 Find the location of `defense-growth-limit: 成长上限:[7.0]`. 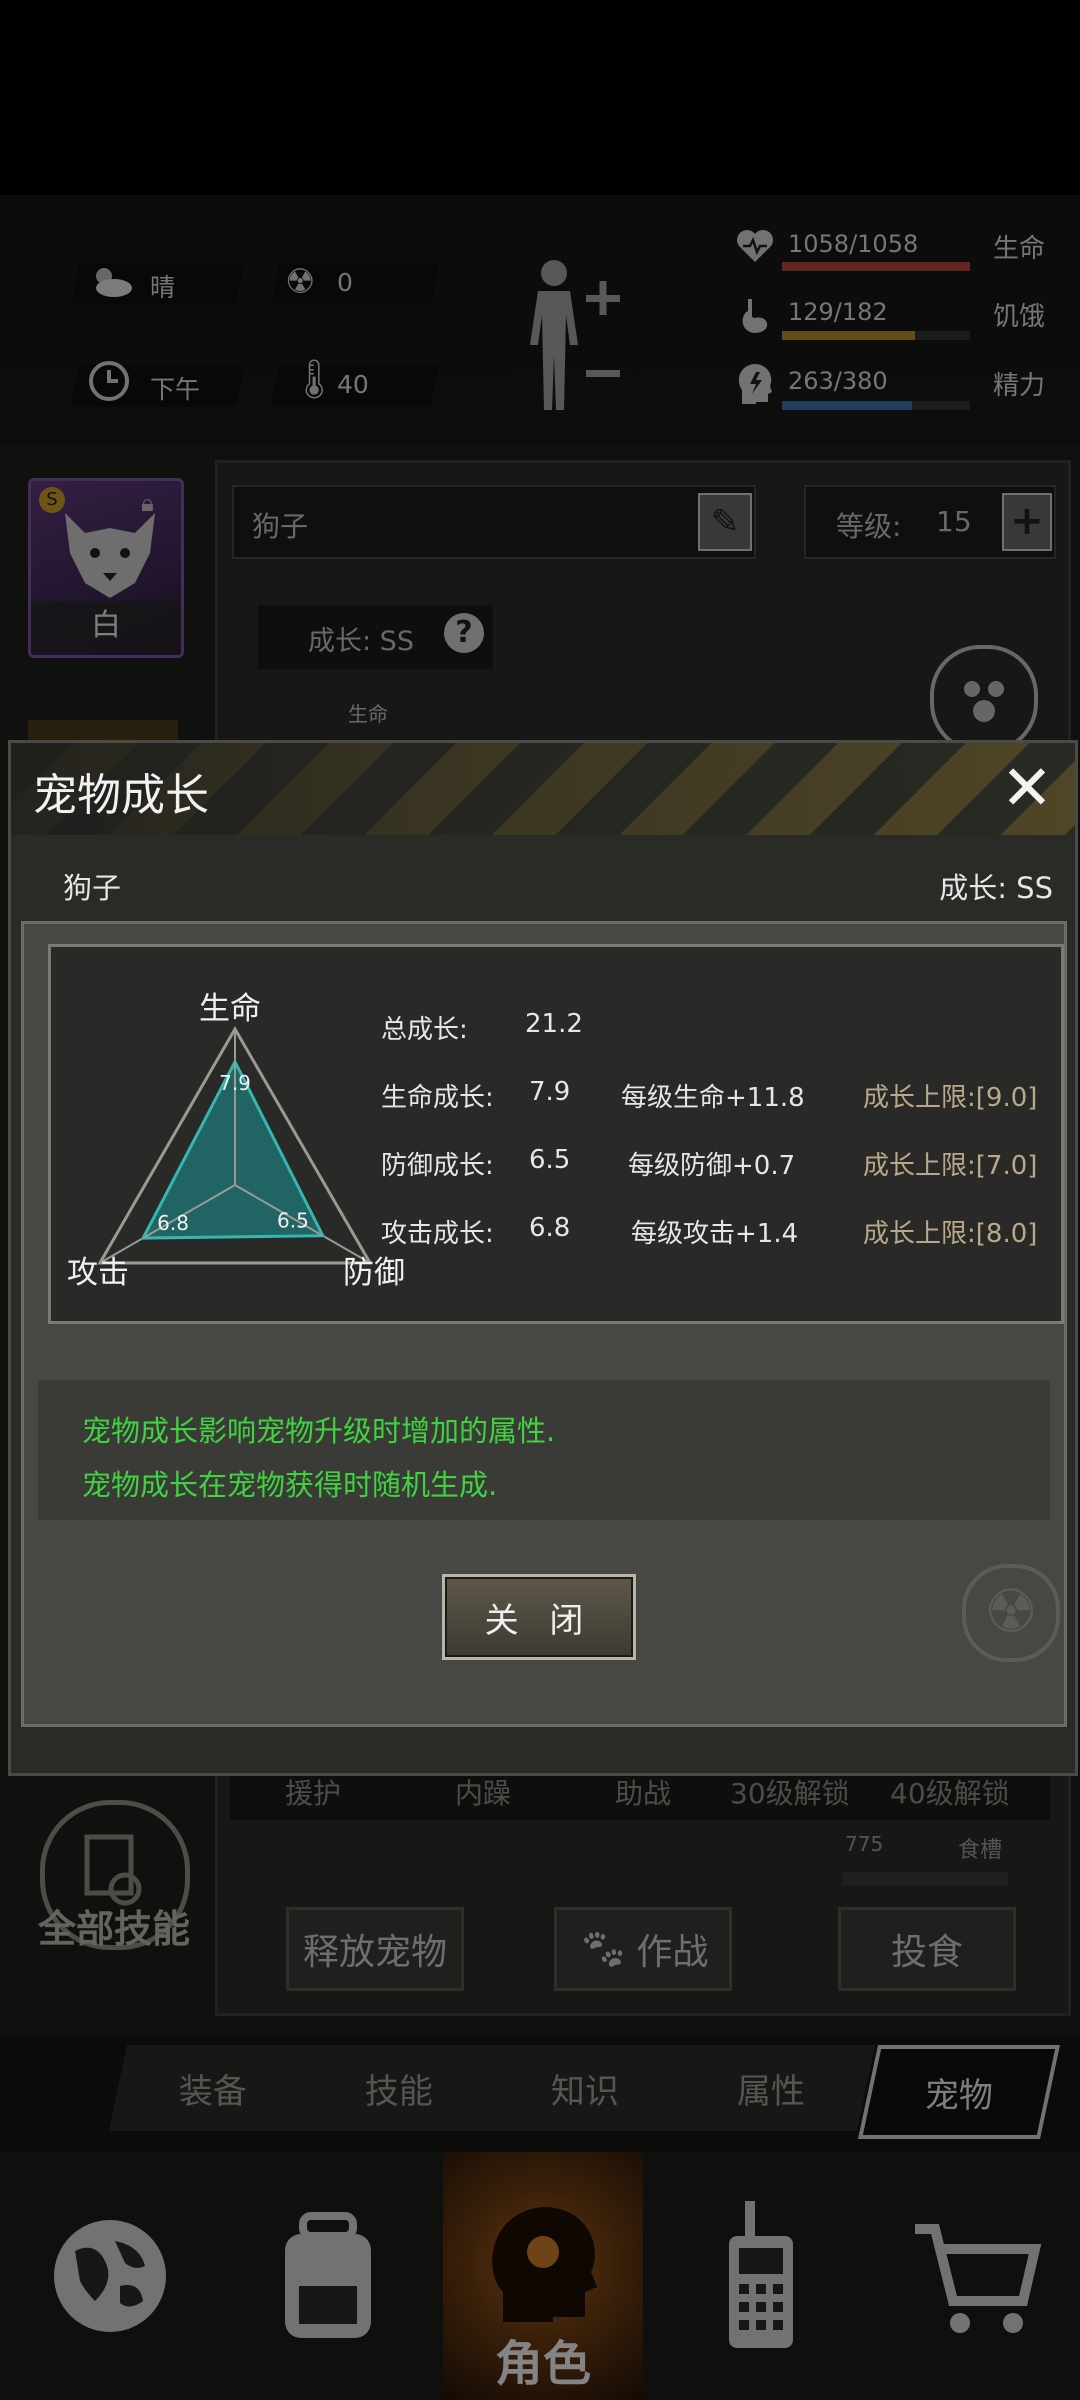

defense-growth-limit: 成长上限:[7.0] is located at coordinates (950, 1166).